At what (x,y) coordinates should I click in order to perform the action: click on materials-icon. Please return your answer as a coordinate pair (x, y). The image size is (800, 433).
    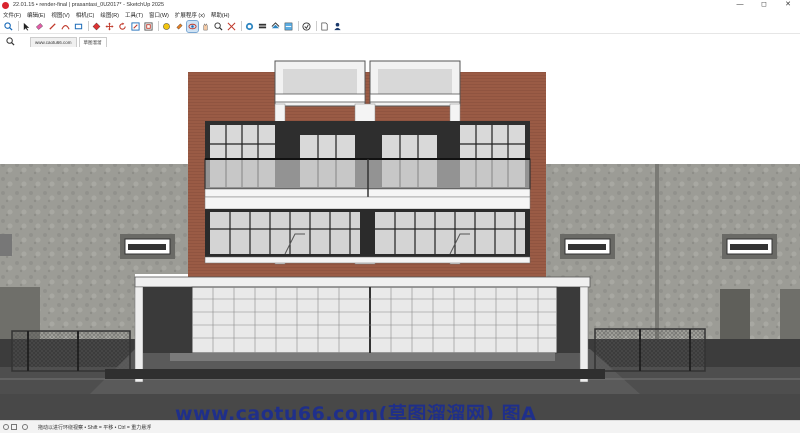
    Looking at the image, I should click on (275, 26).